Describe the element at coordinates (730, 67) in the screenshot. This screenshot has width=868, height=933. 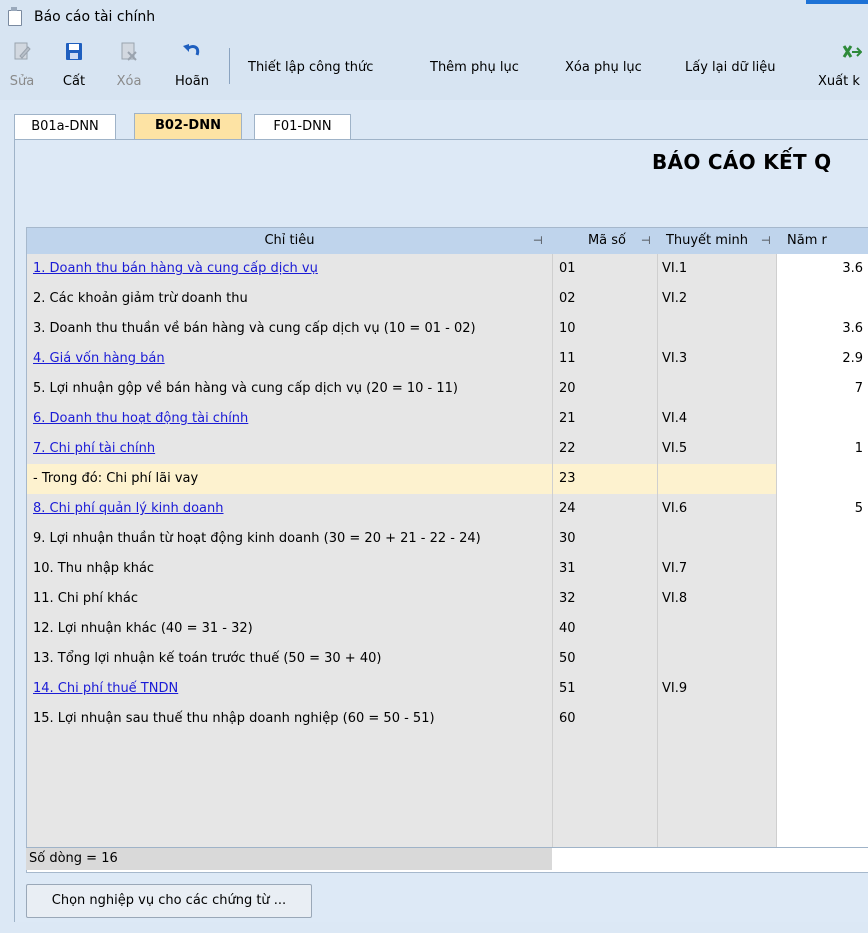
I see `refresh-data-button: Lấy lại dữ liệu` at that location.